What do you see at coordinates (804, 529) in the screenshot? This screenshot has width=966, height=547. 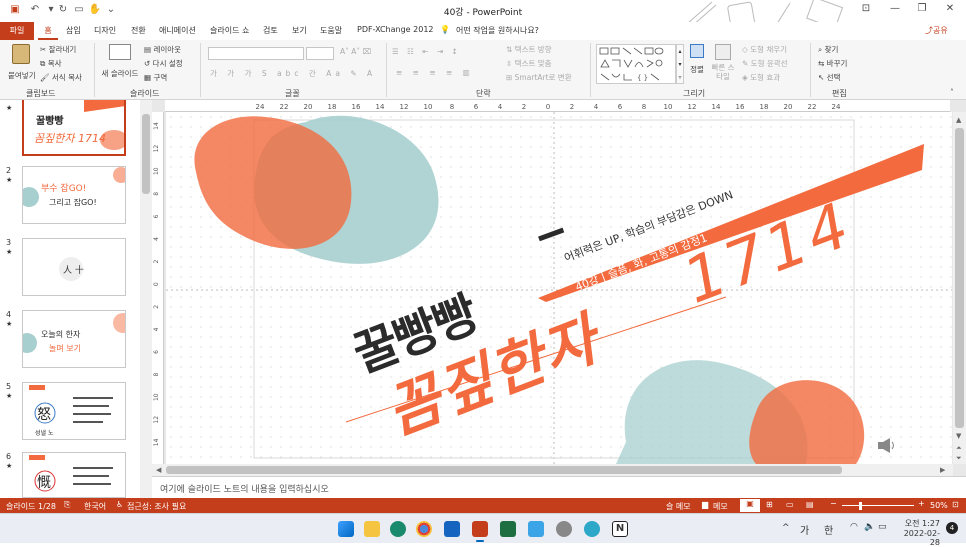 I see `ime-indicator: 가` at bounding box center [804, 529].